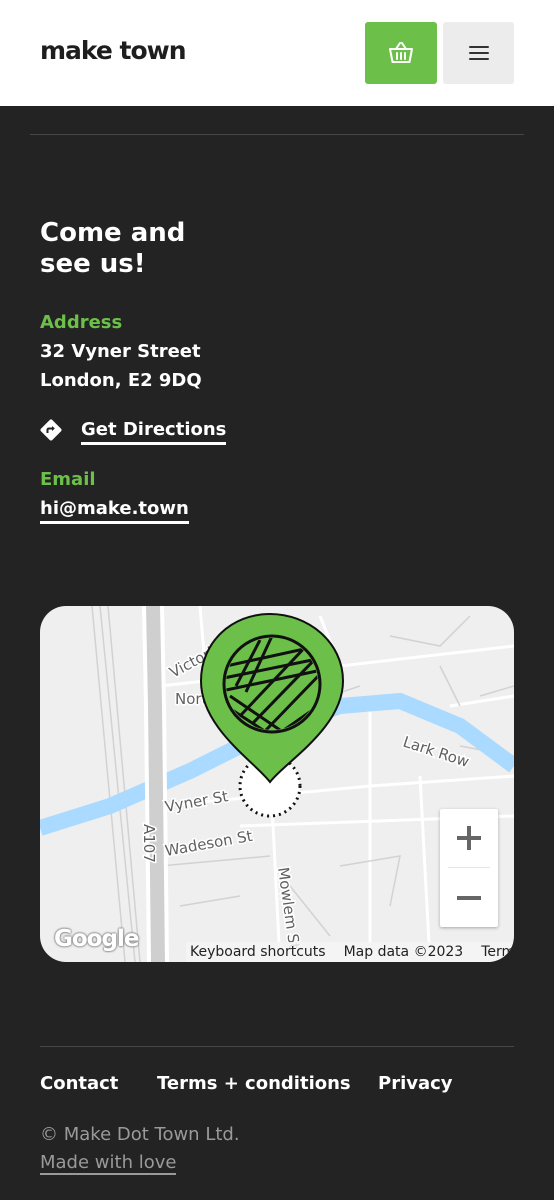  Describe the element at coordinates (258, 952) in the screenshot. I see `keyboard-shortcuts-link: Keyboard shortcuts` at that location.